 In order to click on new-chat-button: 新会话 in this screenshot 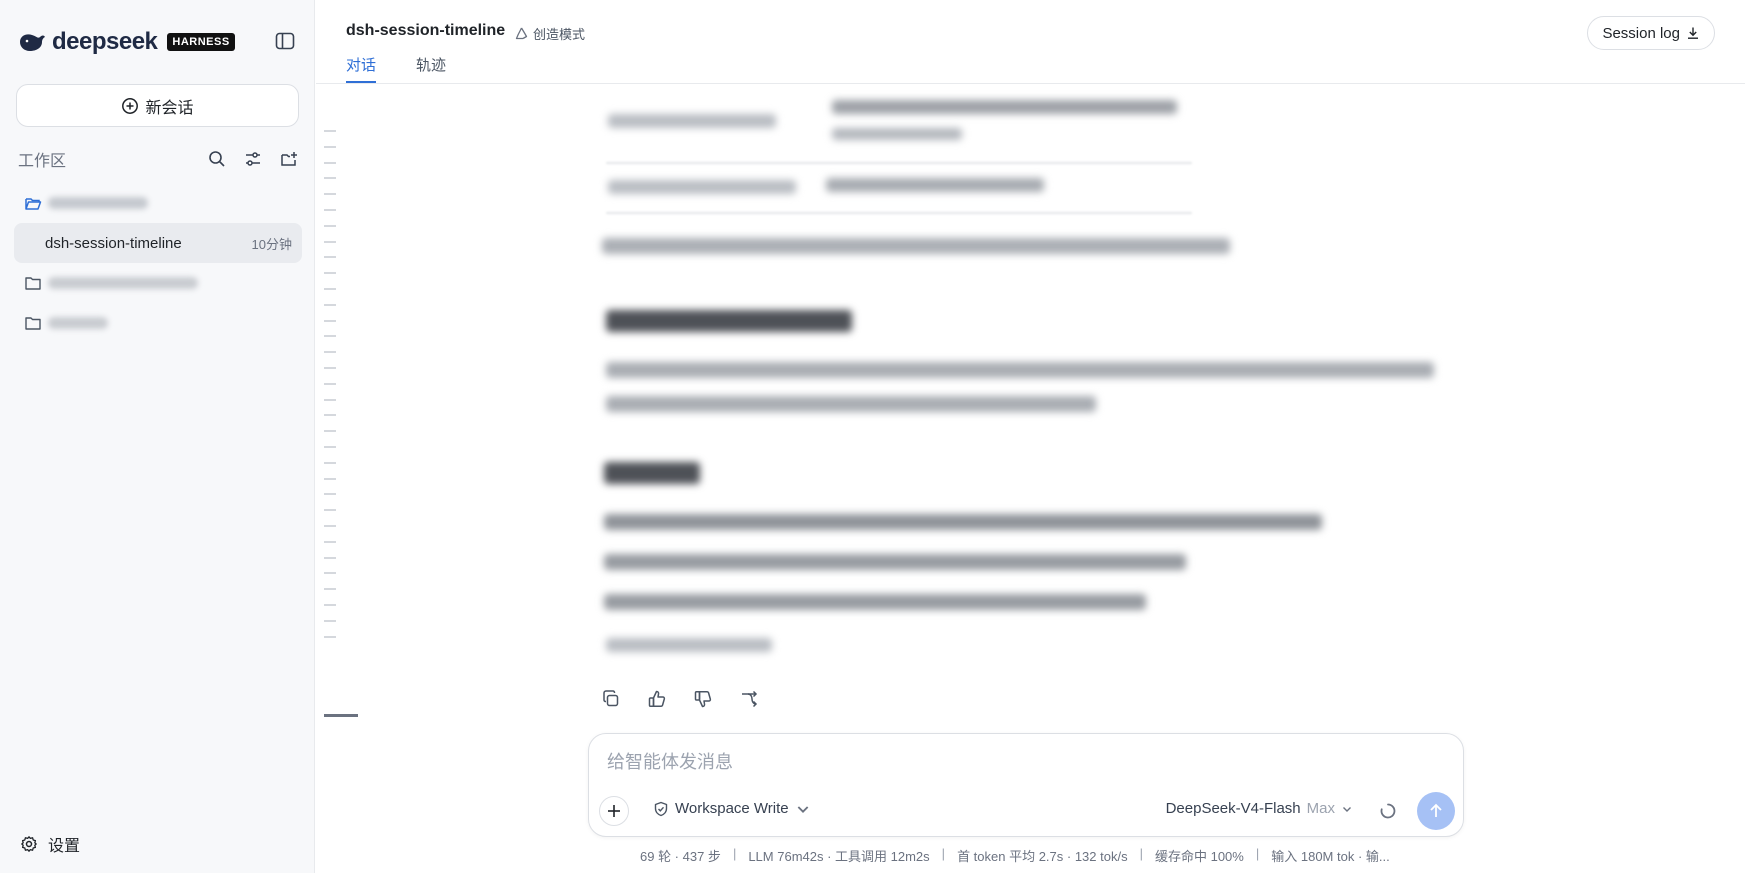, I will do `click(157, 105)`.